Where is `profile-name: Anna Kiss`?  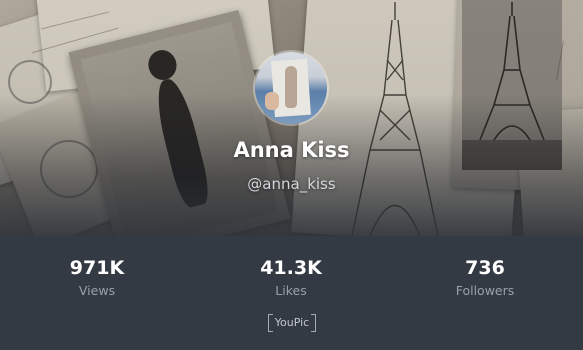 profile-name: Anna Kiss is located at coordinates (291, 150).